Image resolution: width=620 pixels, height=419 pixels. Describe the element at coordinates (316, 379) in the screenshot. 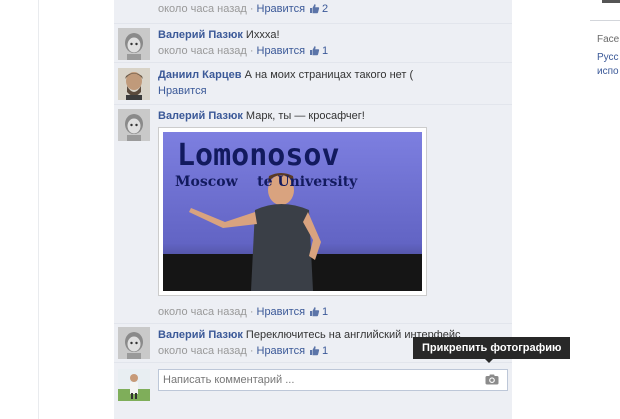

I see `comment-input` at that location.